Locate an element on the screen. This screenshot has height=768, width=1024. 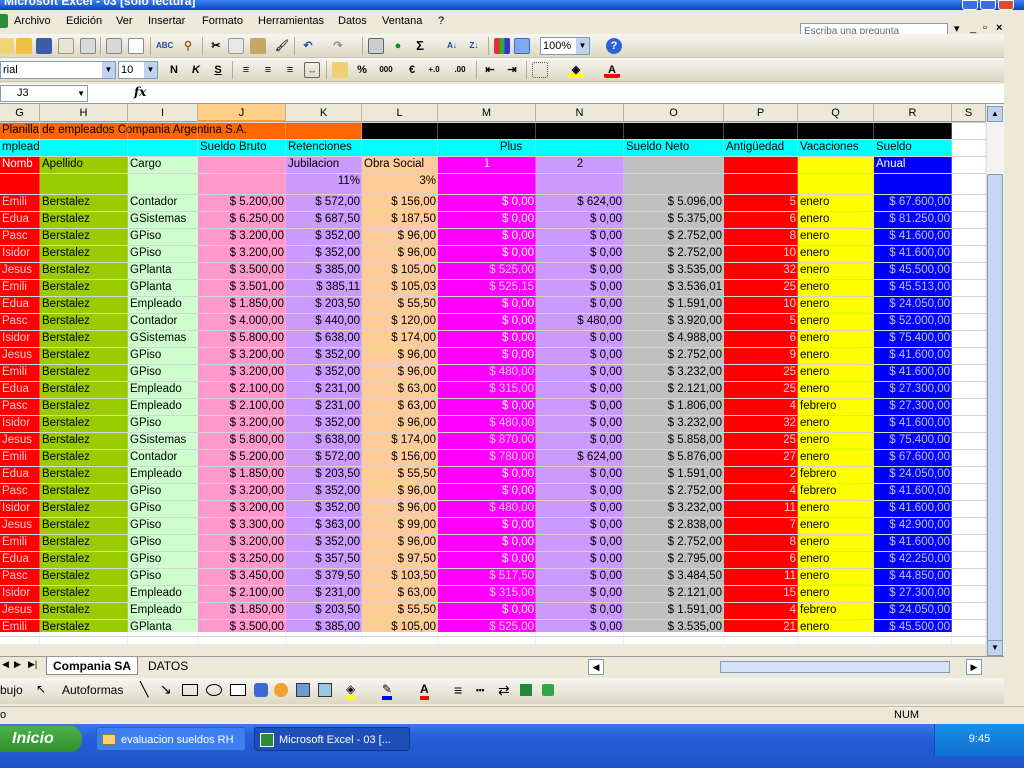
borders-icon is located at coordinates (540, 70).